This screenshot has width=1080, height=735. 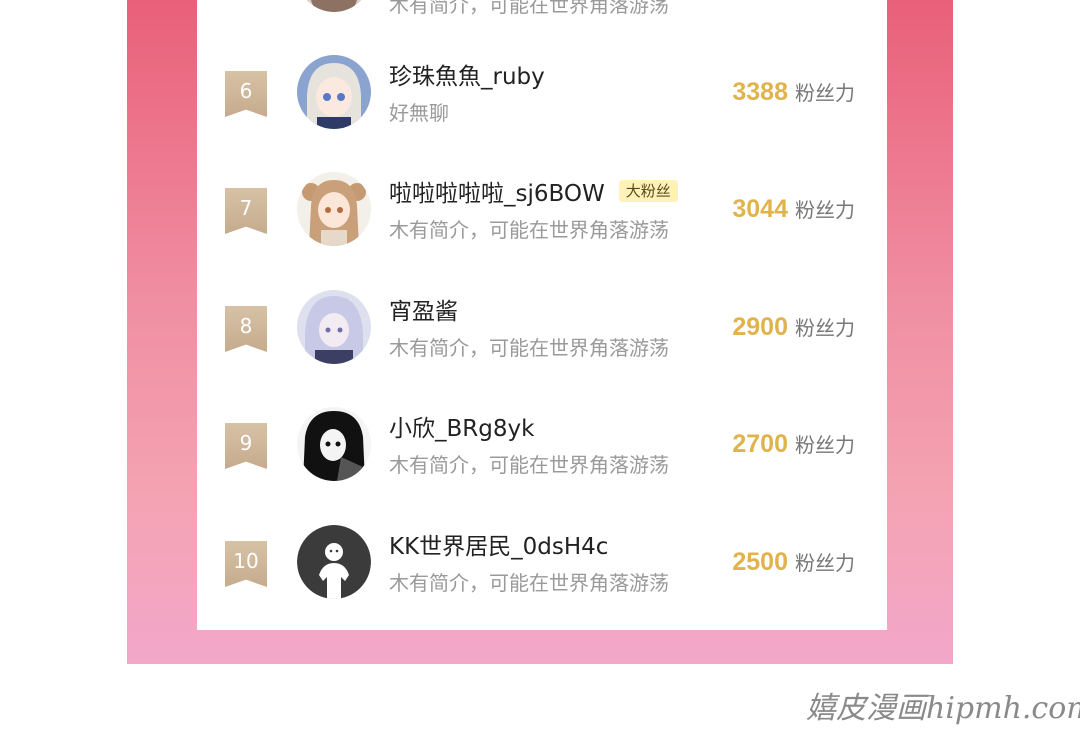 I want to click on rank-badge: 6, so click(x=246, y=94).